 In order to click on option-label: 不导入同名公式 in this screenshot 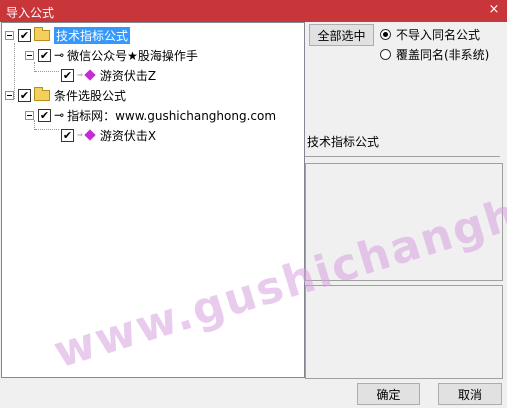, I will do `click(438, 35)`.